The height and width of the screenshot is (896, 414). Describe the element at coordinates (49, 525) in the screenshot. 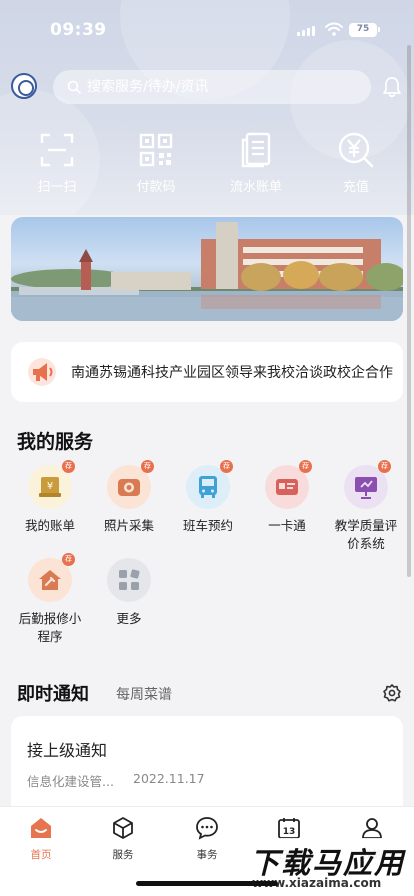

I see `service-label: 我的账单` at that location.